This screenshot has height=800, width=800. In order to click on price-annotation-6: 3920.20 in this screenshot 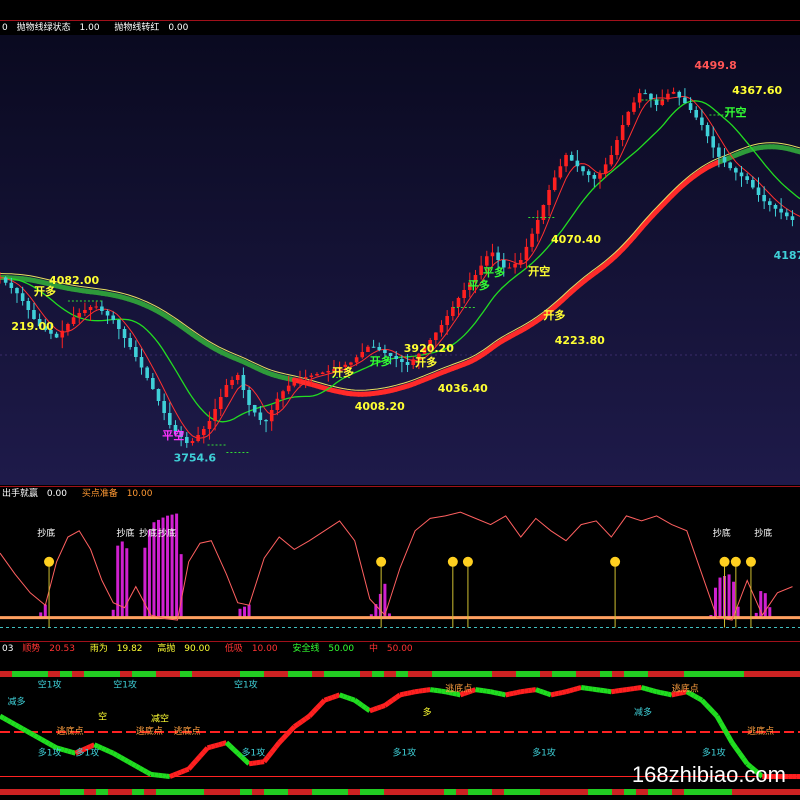, I will do `click(429, 348)`.